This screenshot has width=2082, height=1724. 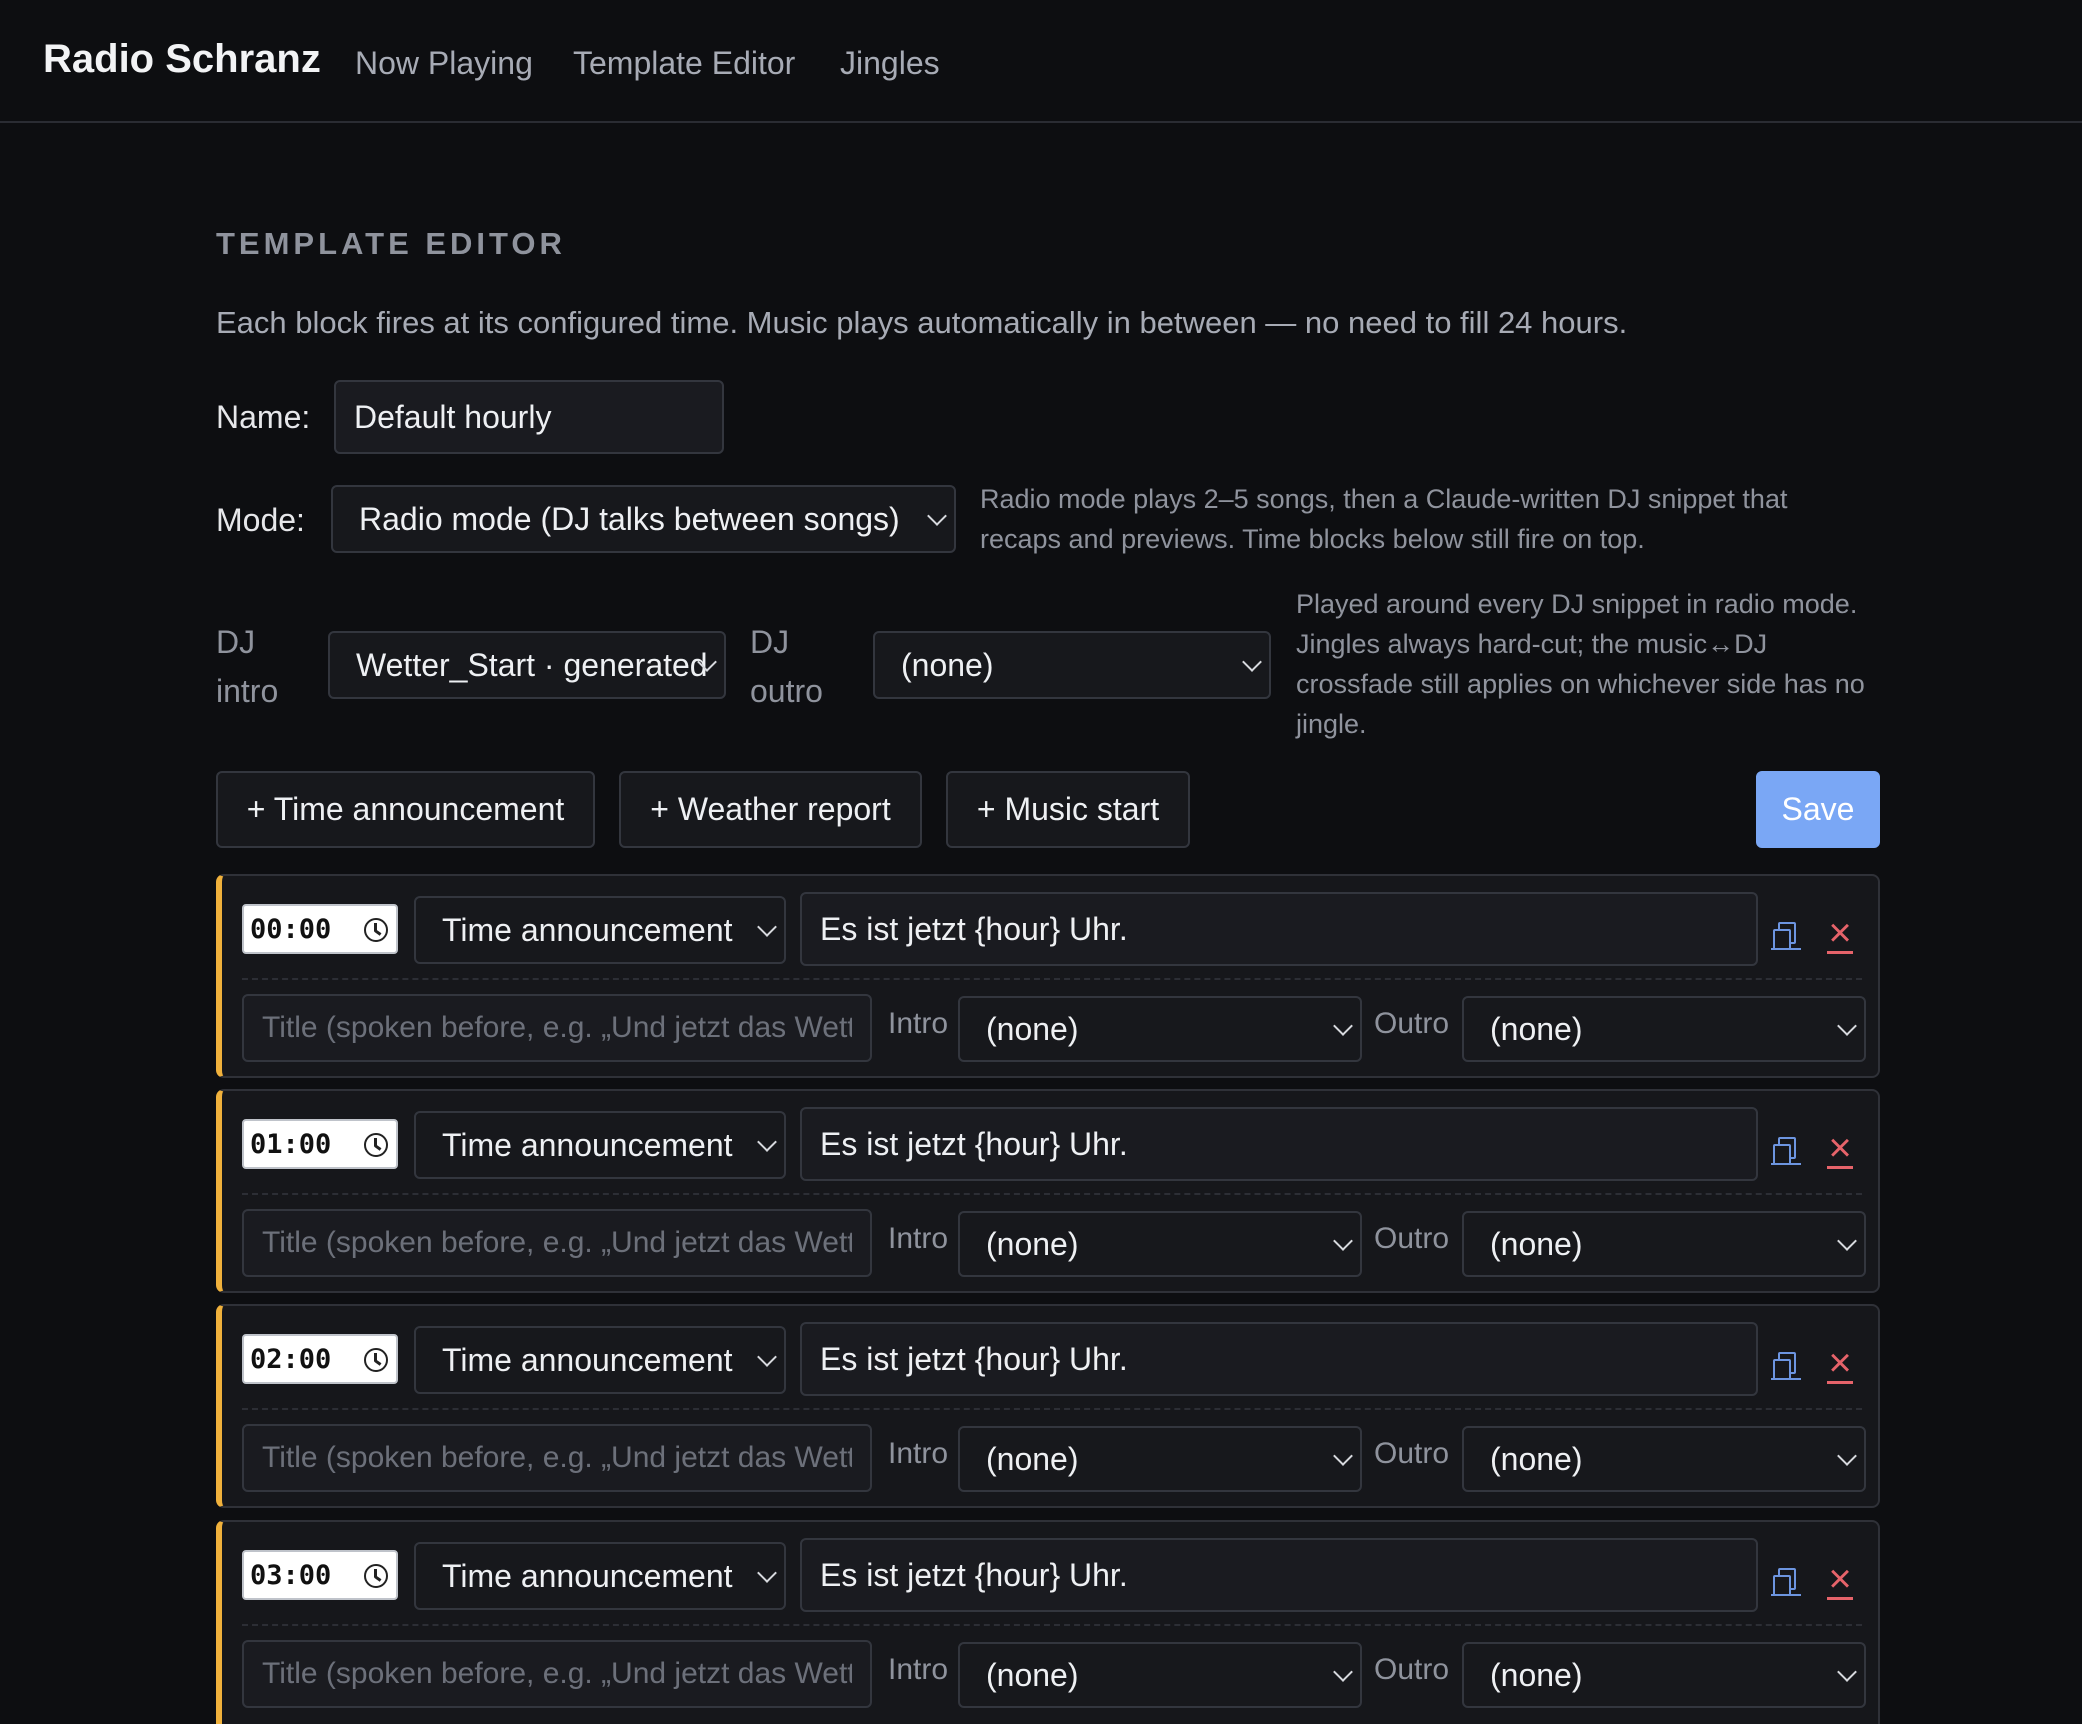 I want to click on mode-select: Radio mode (DJ talks between songs), so click(x=643, y=519).